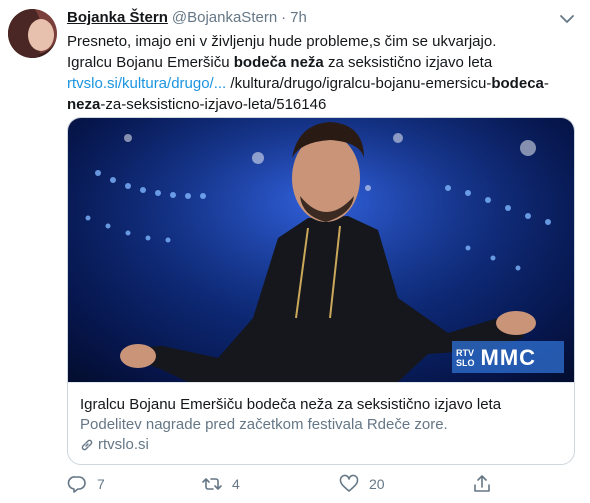 This screenshot has height=503, width=590. I want to click on share-button, so click(482, 484).